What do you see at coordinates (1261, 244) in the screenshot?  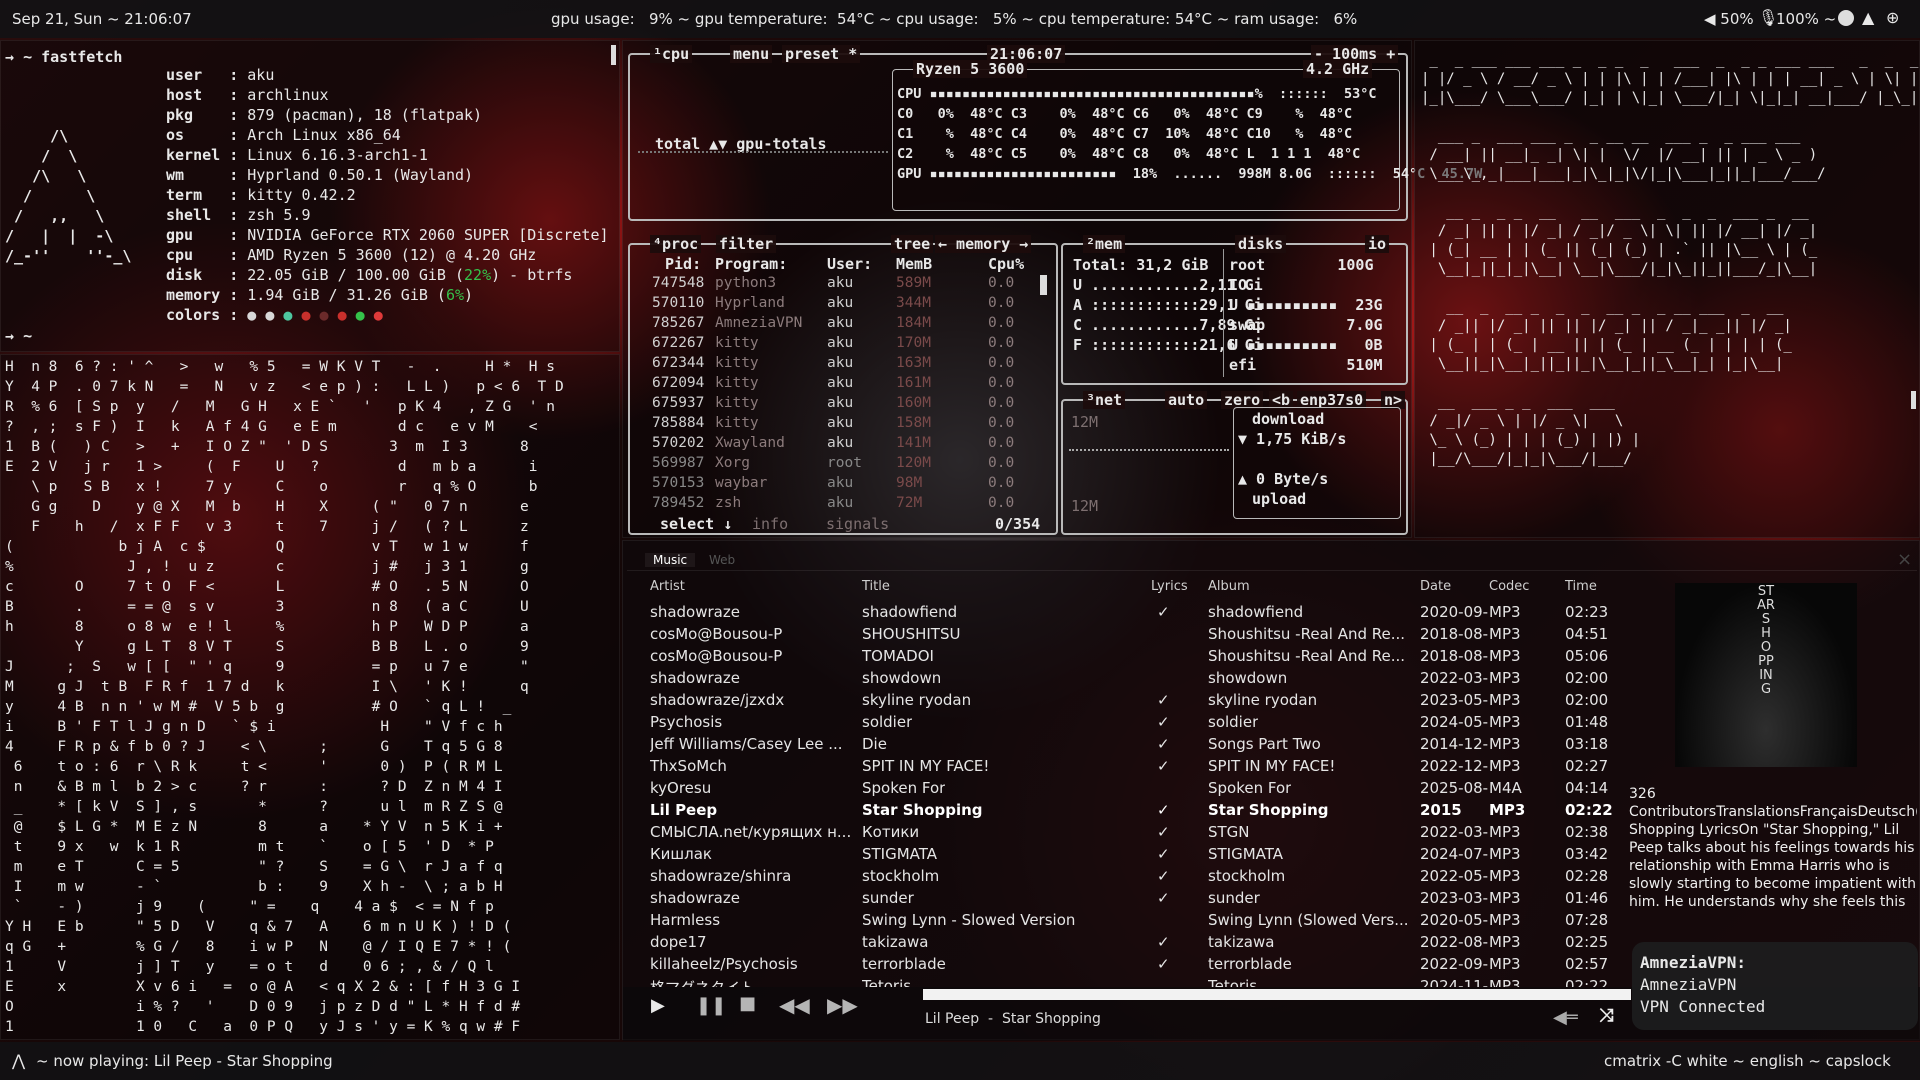 I see `disks-tab: disks` at bounding box center [1261, 244].